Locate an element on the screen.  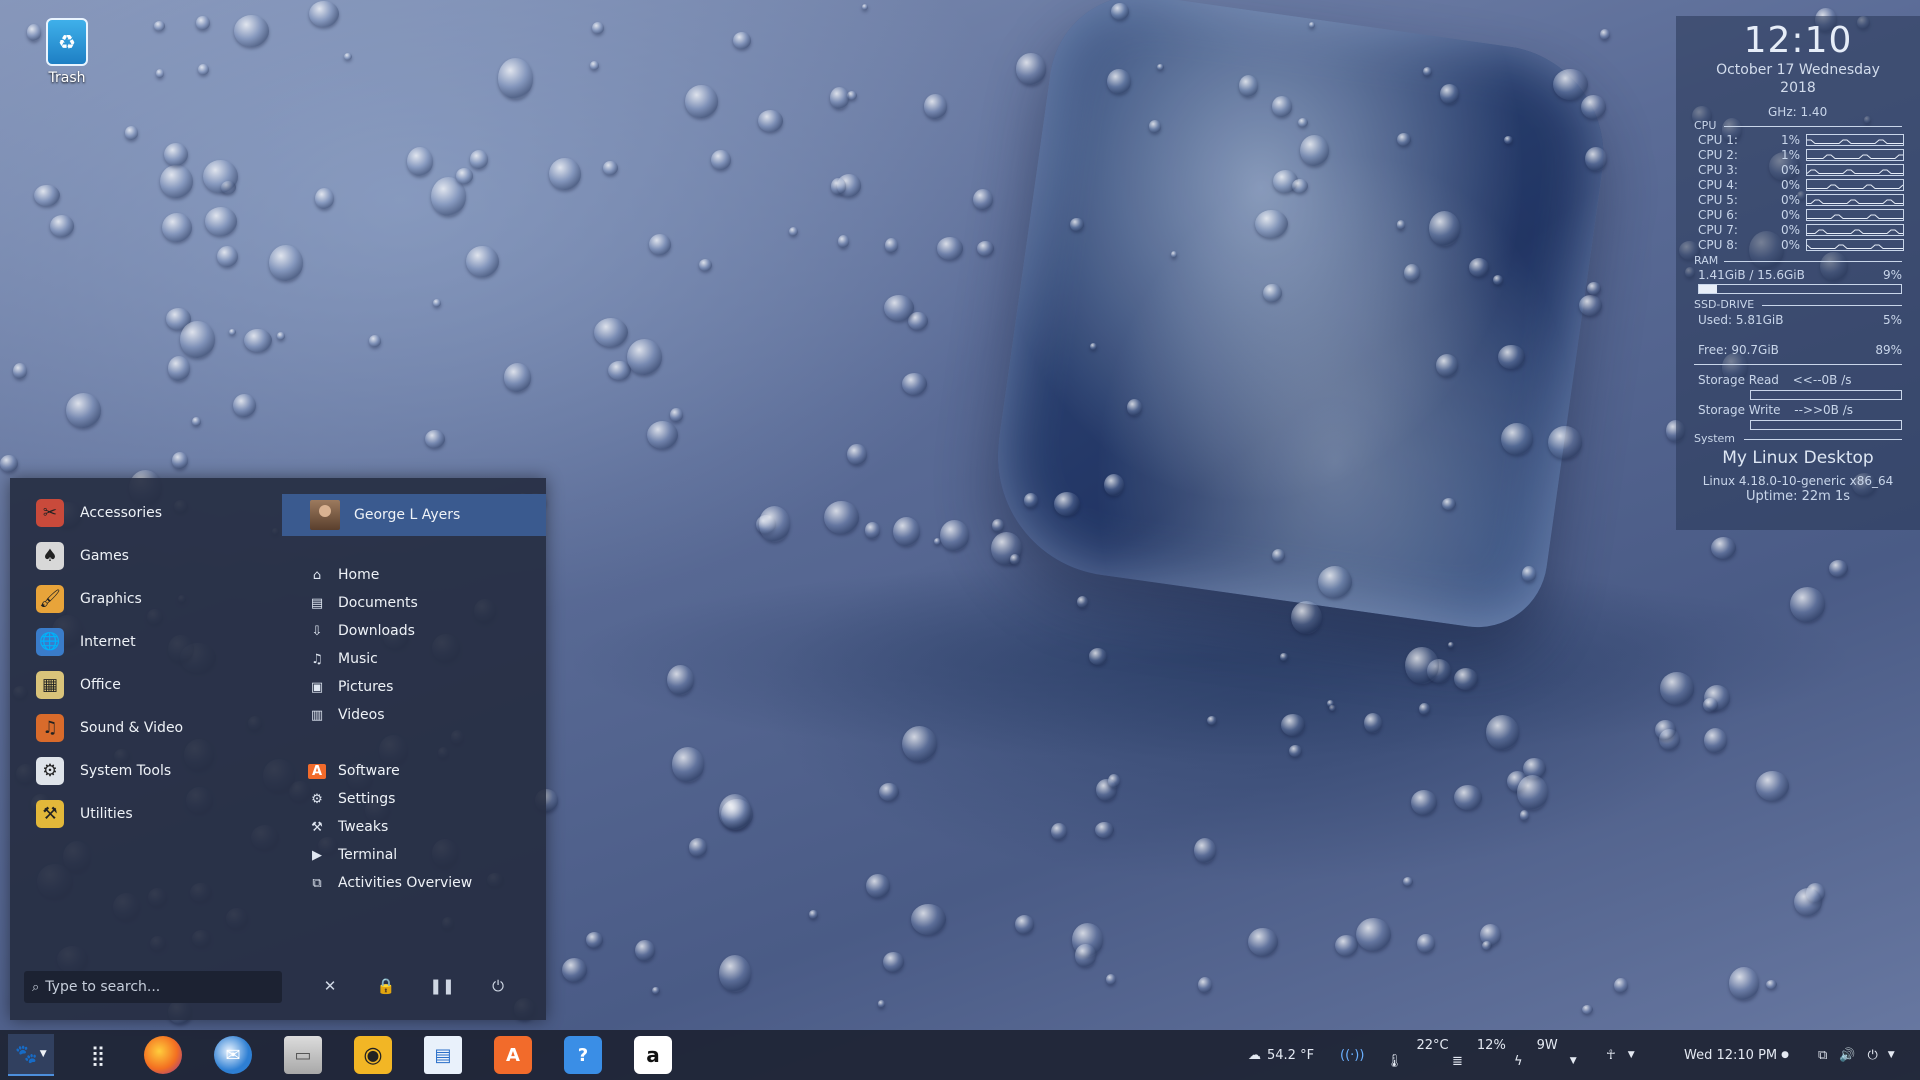
category-utilities: ⚒ Utilities is located at coordinates (84, 814).